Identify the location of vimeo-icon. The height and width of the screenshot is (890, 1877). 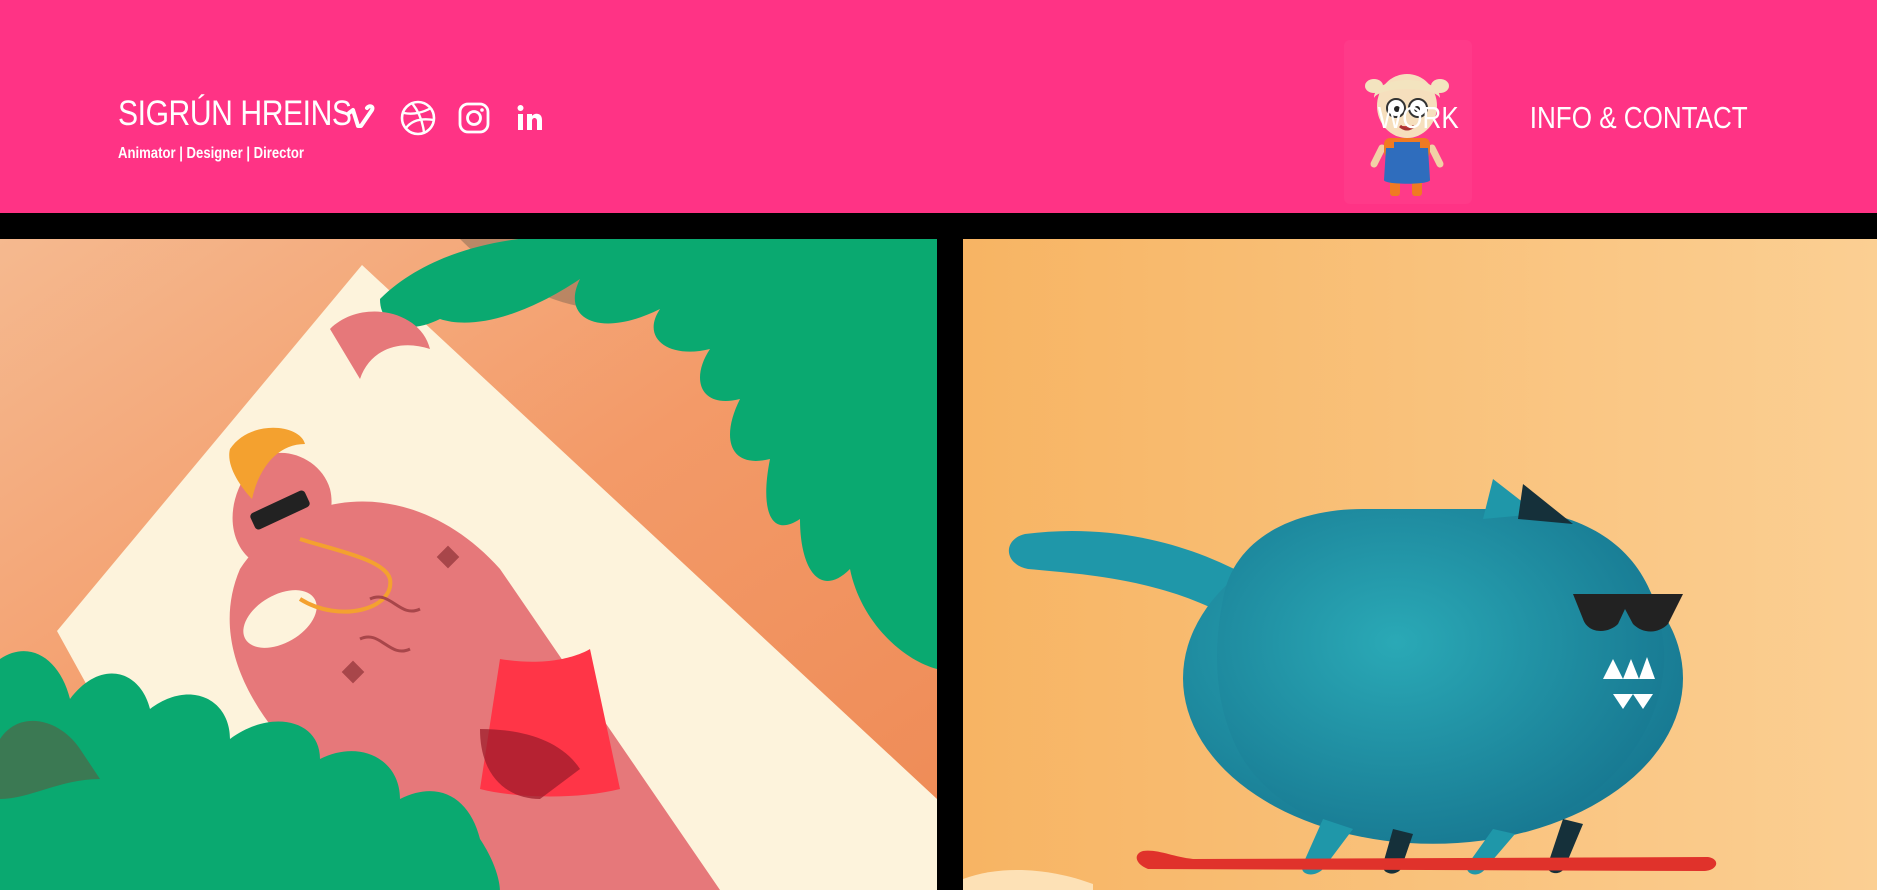
(362, 118).